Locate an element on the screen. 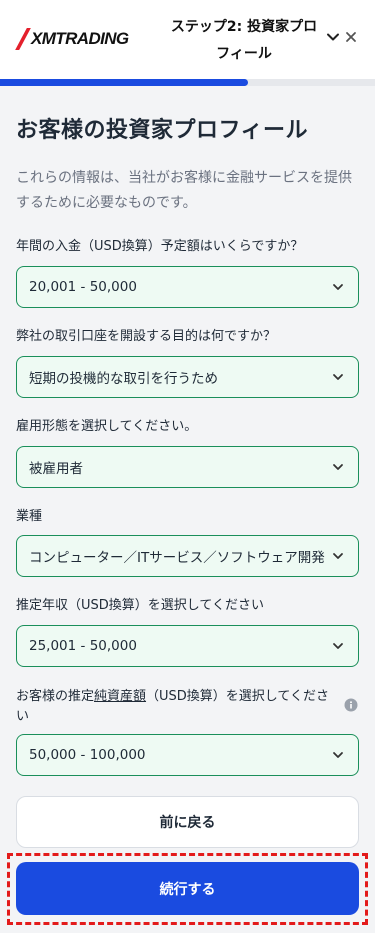 The image size is (375, 933). logo-mark-icon is located at coordinates (23, 39).